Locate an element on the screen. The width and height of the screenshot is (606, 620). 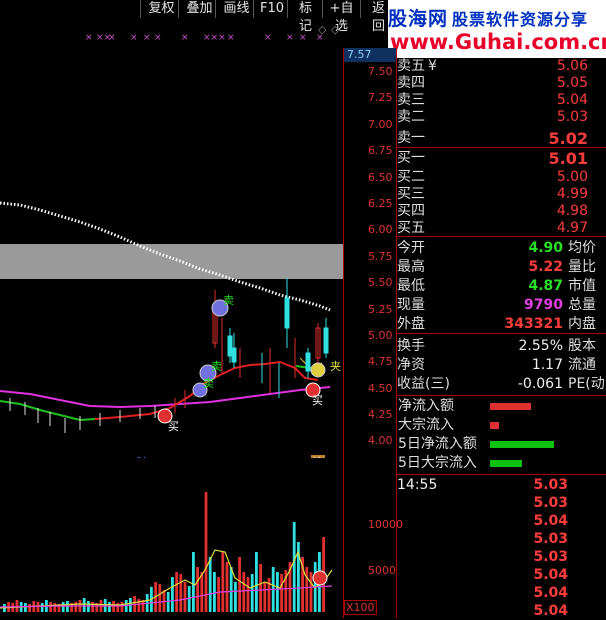
sell-level-row: 卖五 ¥5.06 is located at coordinates (501, 66).